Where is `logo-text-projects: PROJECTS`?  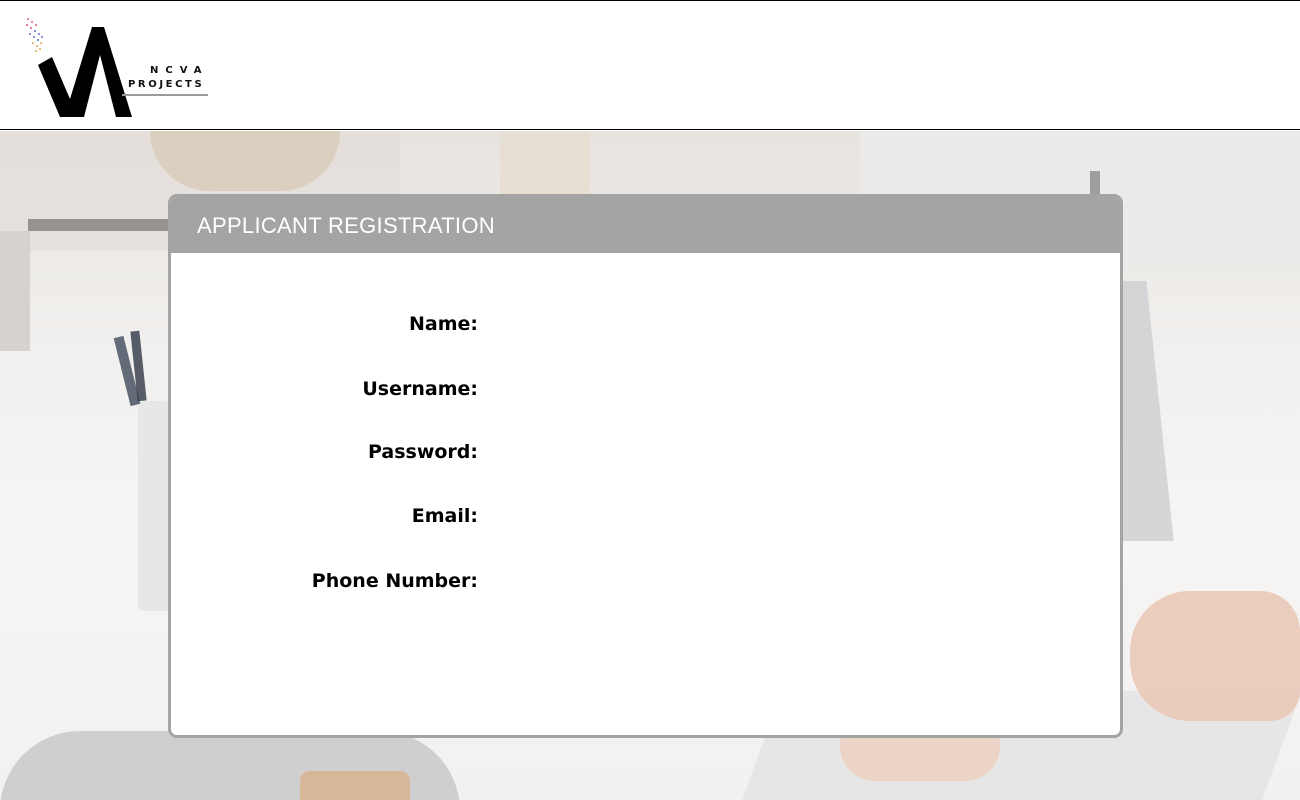 logo-text-projects: PROJECTS is located at coordinates (166, 84).